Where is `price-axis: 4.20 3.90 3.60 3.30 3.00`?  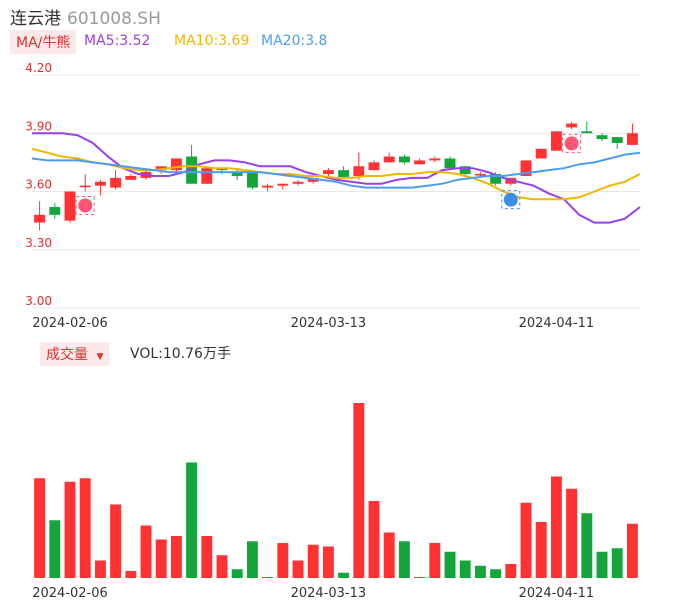
price-axis: 4.20 3.90 3.60 3.30 3.00 is located at coordinates (38, 184).